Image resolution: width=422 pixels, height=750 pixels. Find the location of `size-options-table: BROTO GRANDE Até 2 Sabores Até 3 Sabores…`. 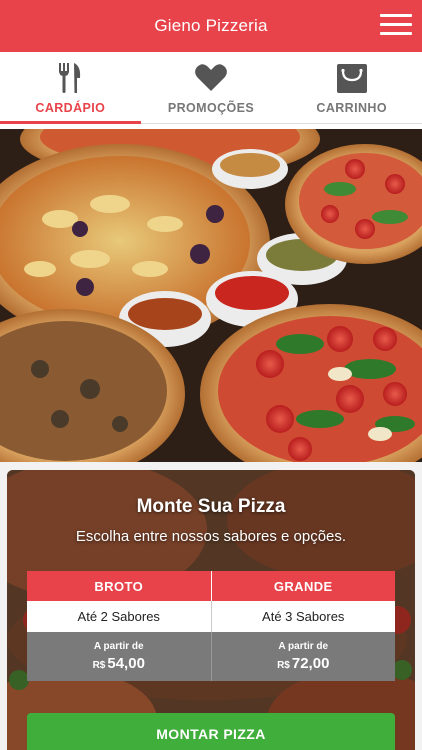

size-options-table: BROTO GRANDE Até 2 Sabores Até 3 Sabores… is located at coordinates (211, 626).